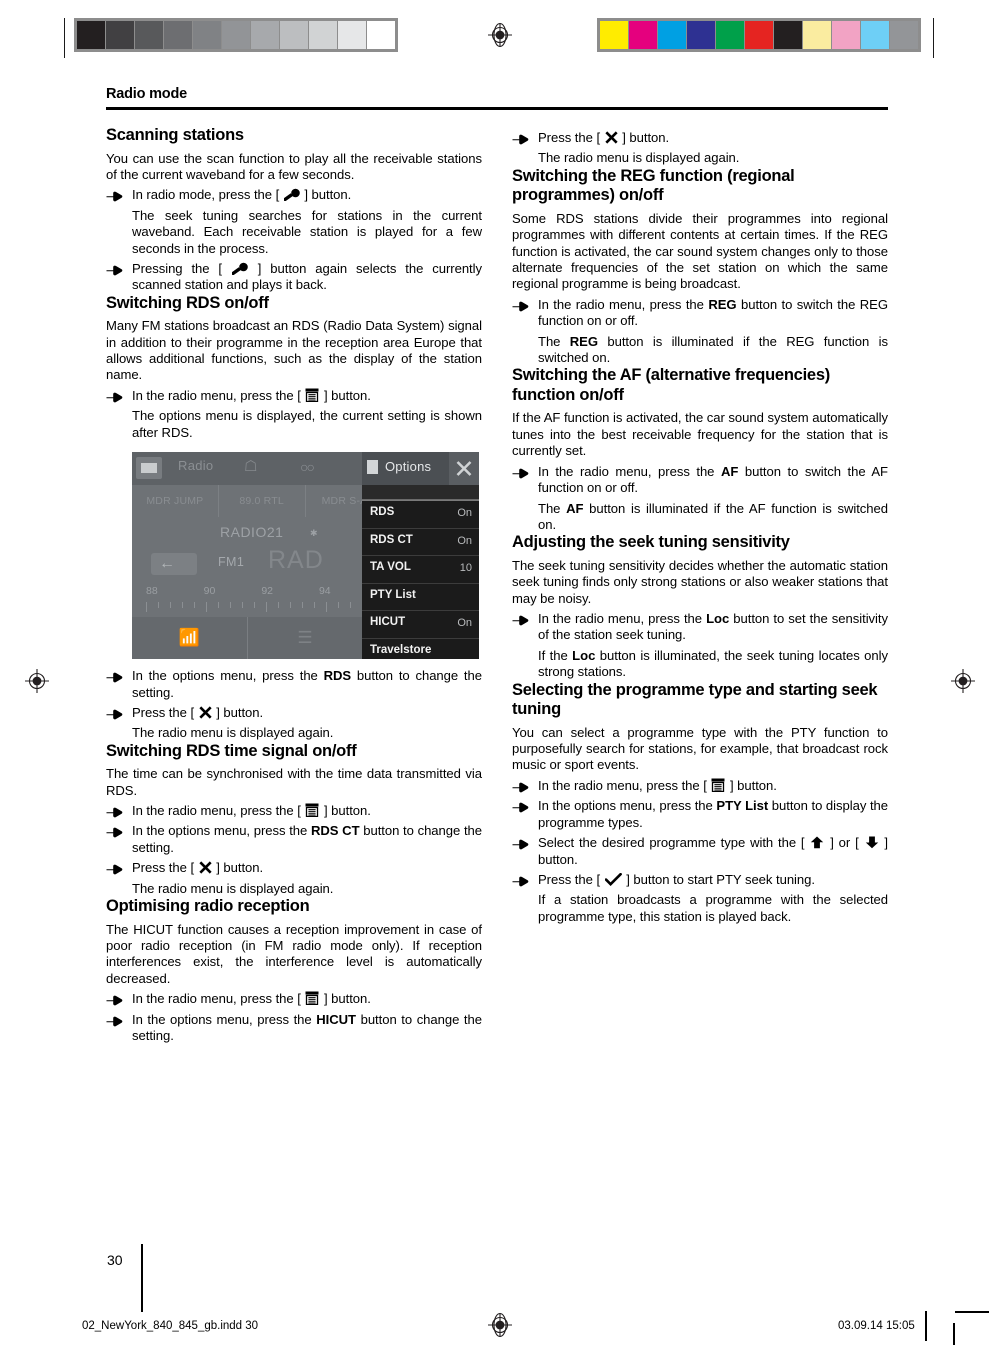 This screenshot has height=1363, width=997. Describe the element at coordinates (420, 598) in the screenshot. I see `option-row-pty-list: PTY List` at that location.